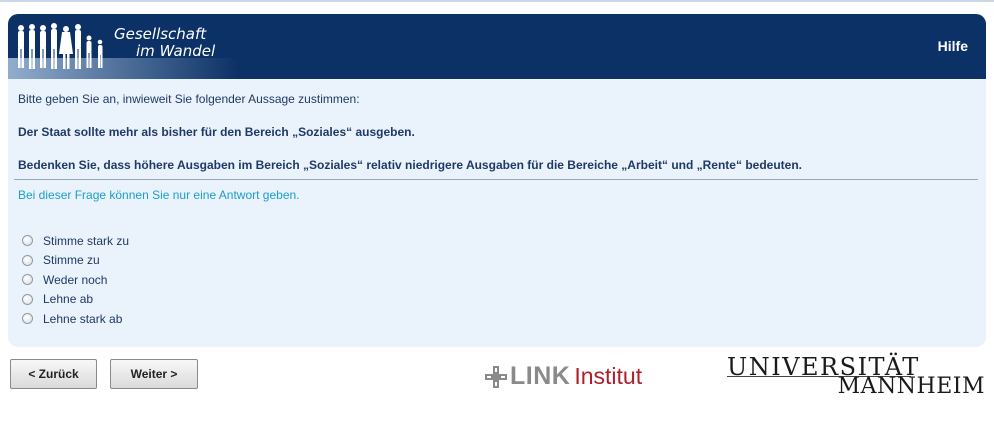  What do you see at coordinates (60, 46) in the screenshot?
I see `people-silhouette-icon` at bounding box center [60, 46].